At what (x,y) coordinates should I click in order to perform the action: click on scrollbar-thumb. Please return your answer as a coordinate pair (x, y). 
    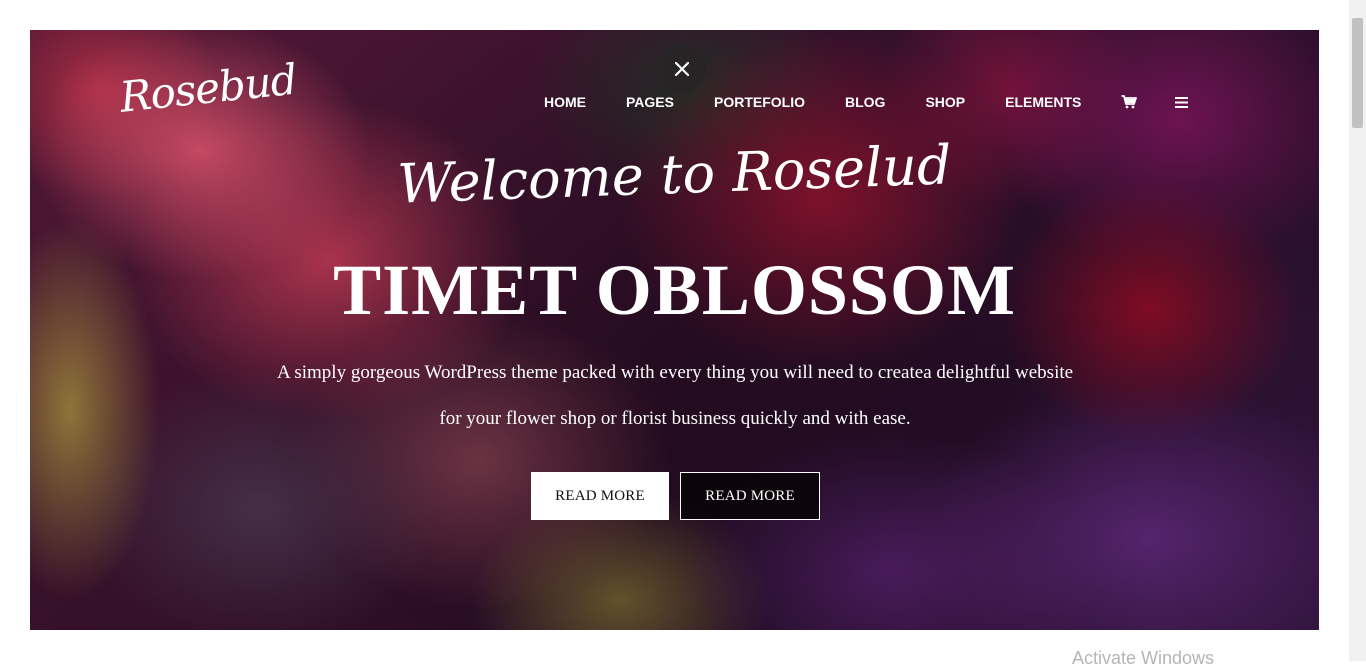
    Looking at the image, I should click on (1357, 73).